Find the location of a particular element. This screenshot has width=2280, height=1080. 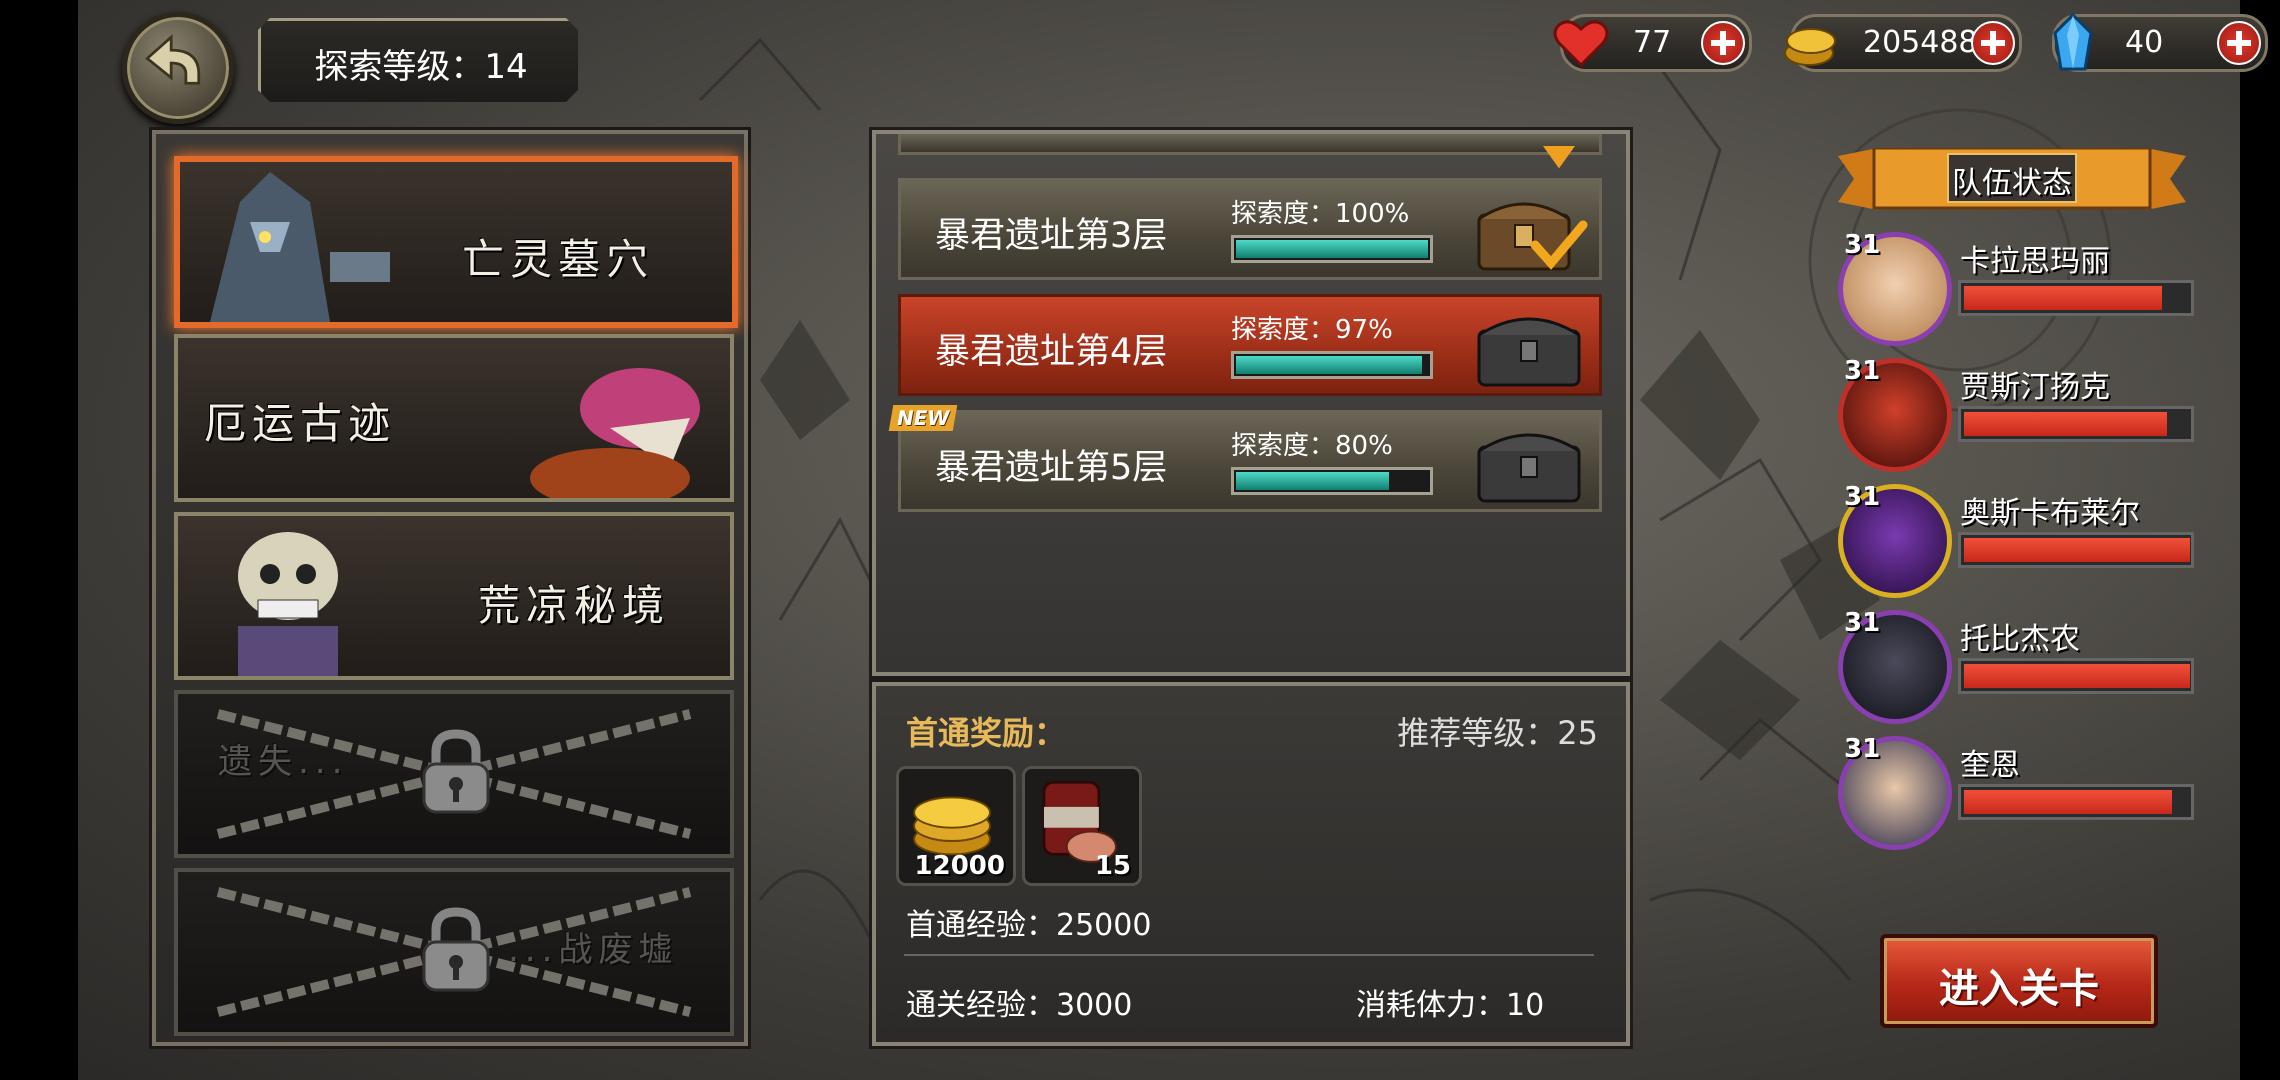

back-arrow-icon is located at coordinates (173, 59).